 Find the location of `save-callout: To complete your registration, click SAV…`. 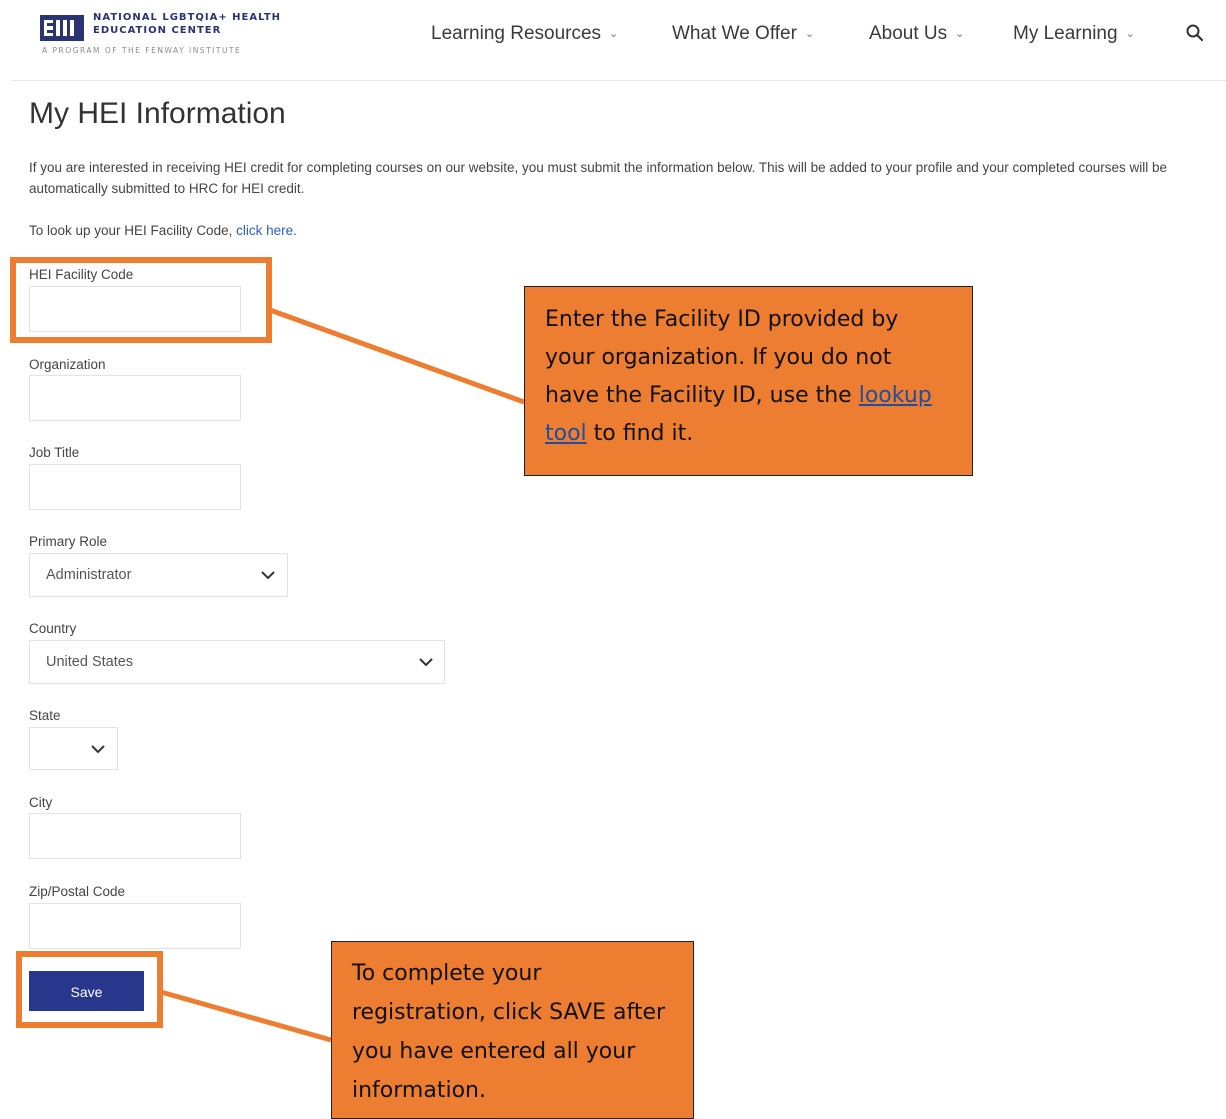

save-callout: To complete your registration, click SAV… is located at coordinates (512, 1030).